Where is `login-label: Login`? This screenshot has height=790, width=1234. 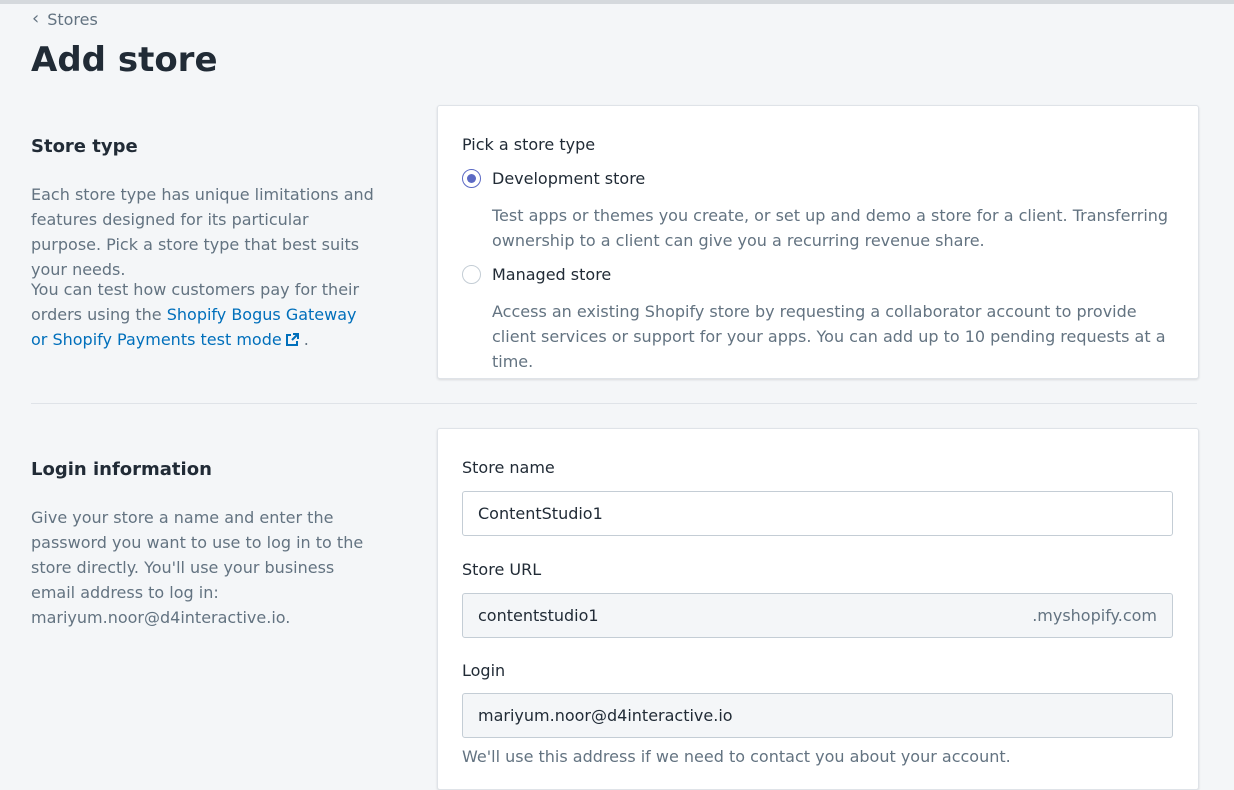
login-label: Login is located at coordinates (484, 670).